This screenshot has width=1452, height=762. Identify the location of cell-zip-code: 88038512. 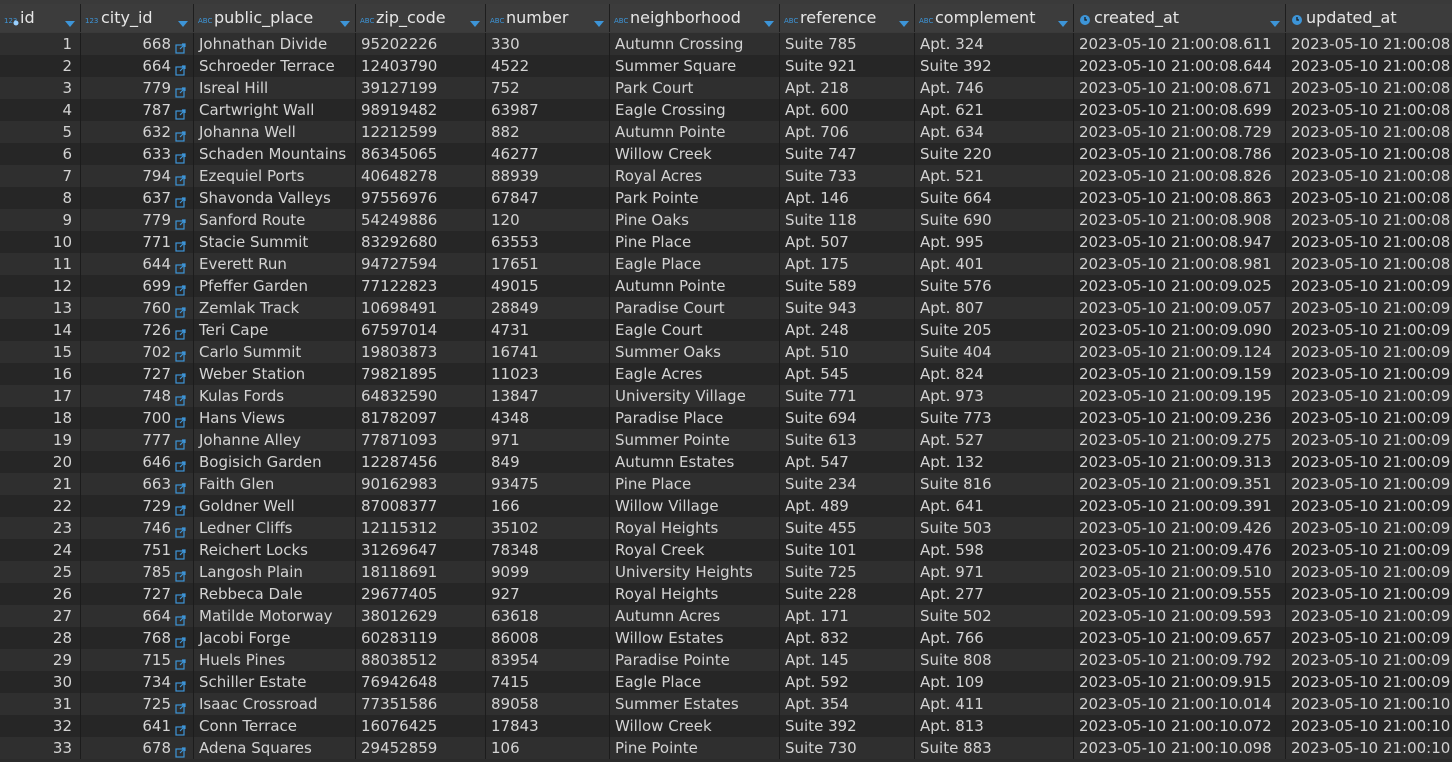
(421, 660).